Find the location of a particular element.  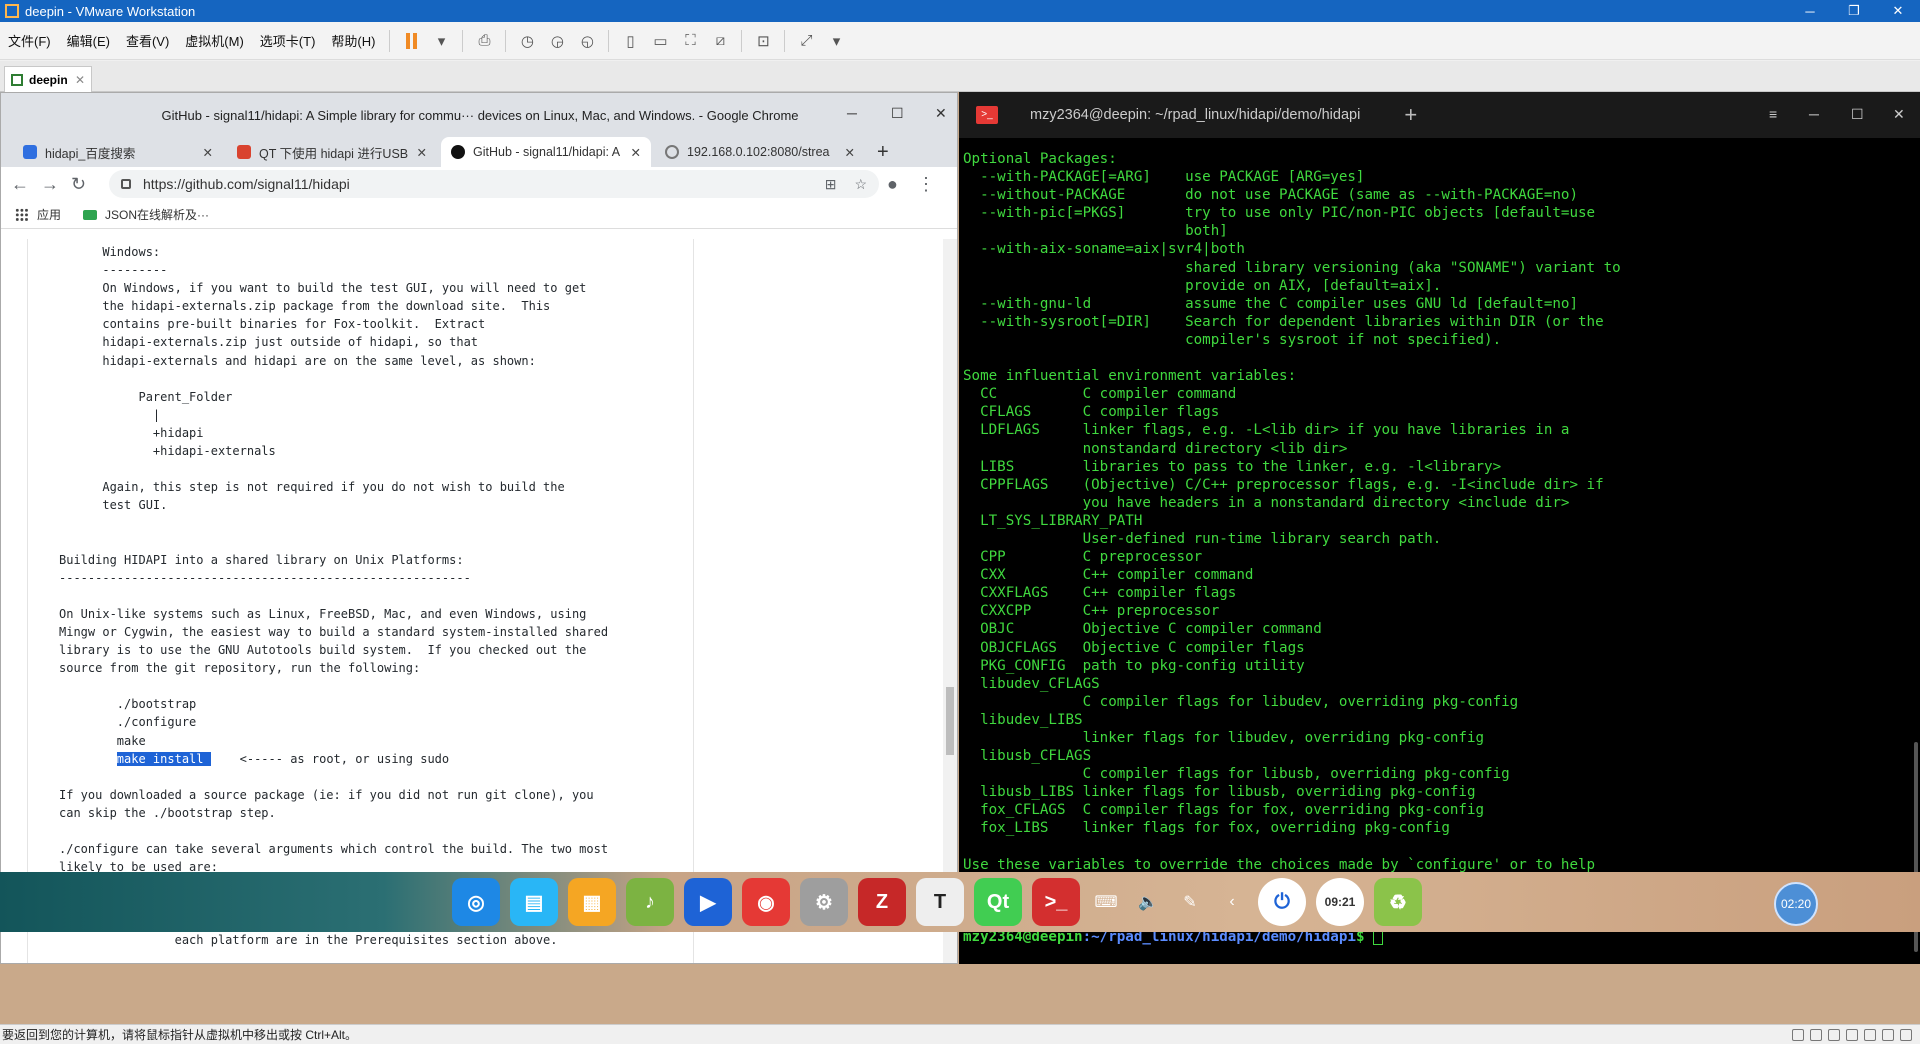

restore-button: ❐ is located at coordinates (1854, 11).